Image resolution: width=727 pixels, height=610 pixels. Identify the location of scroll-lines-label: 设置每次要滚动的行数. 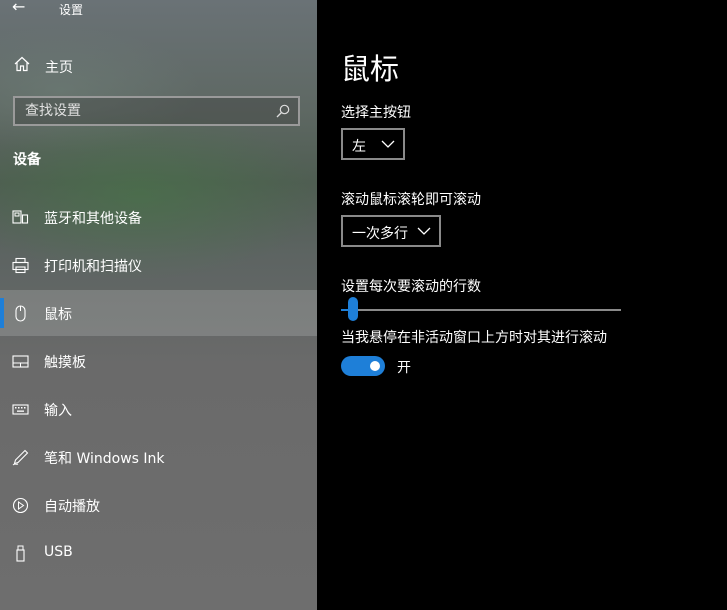
(411, 287).